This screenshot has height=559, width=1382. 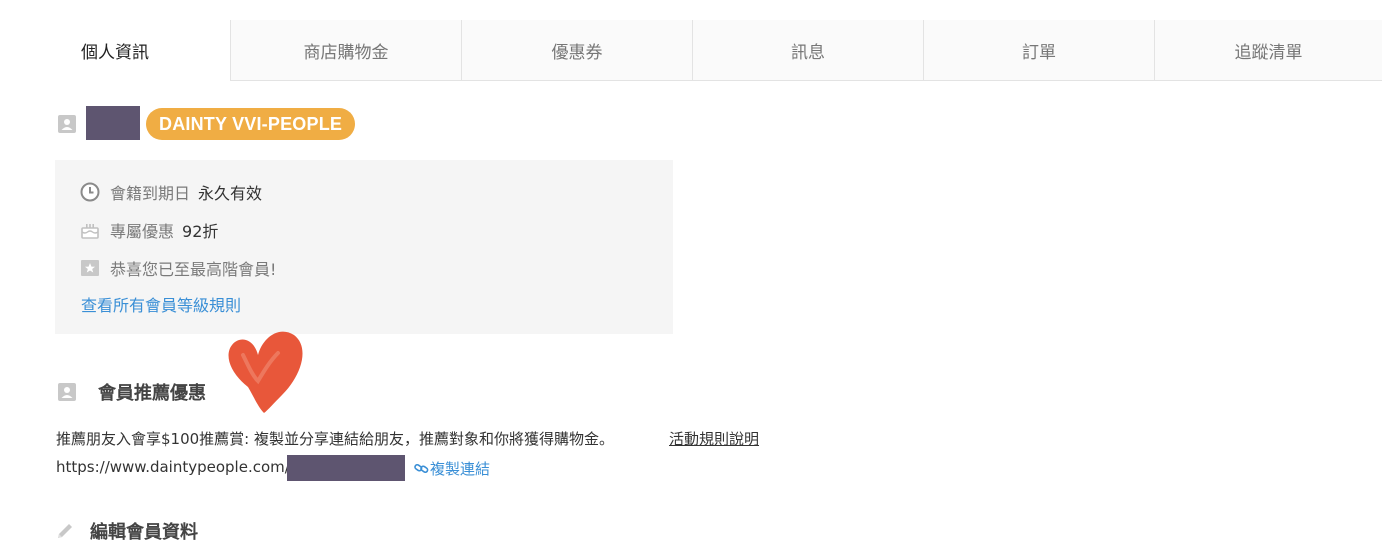 I want to click on activity-rules-link: 活動規則說明, so click(x=714, y=438).